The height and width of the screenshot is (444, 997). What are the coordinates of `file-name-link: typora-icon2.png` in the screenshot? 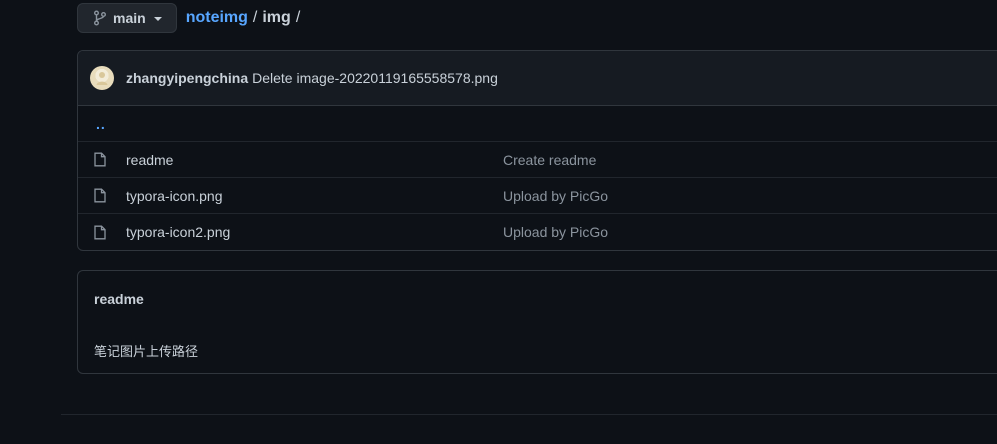 It's located at (314, 232).